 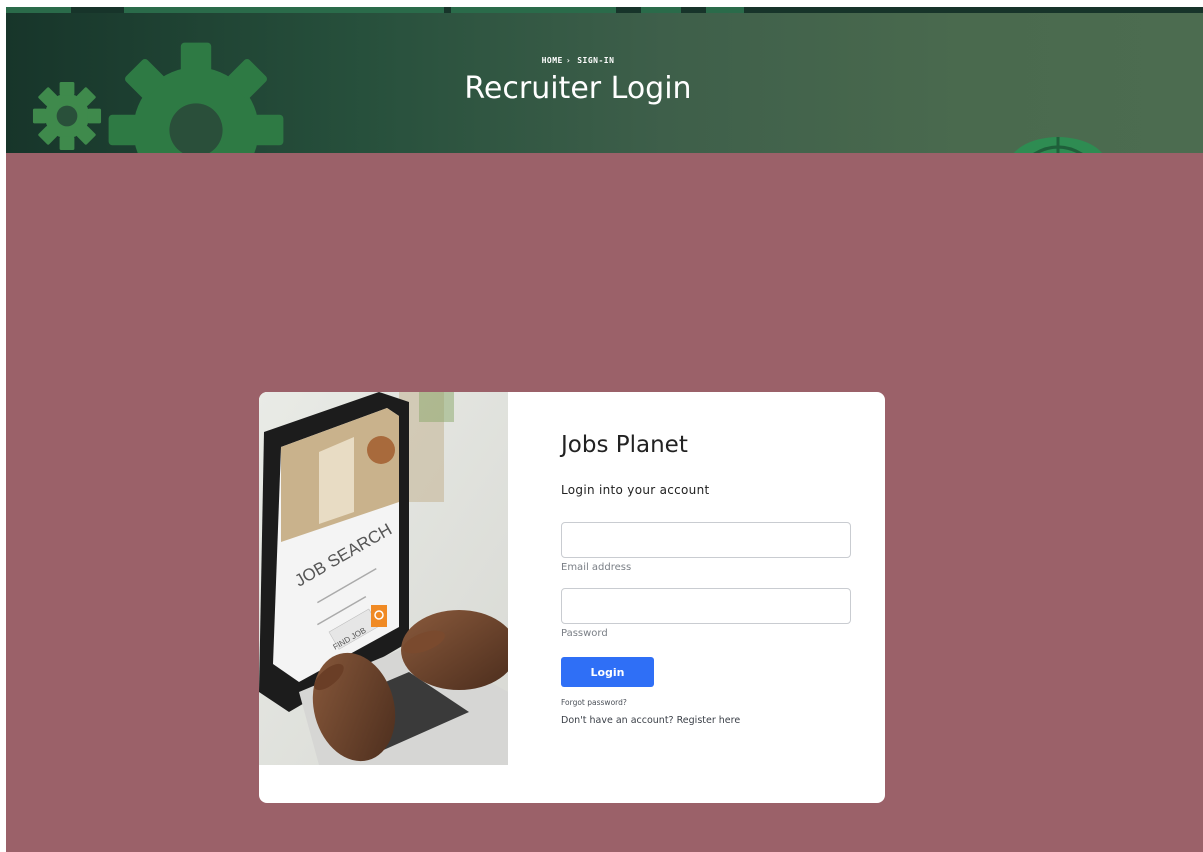 What do you see at coordinates (578, 88) in the screenshot?
I see `page-title: Recruiter Login` at bounding box center [578, 88].